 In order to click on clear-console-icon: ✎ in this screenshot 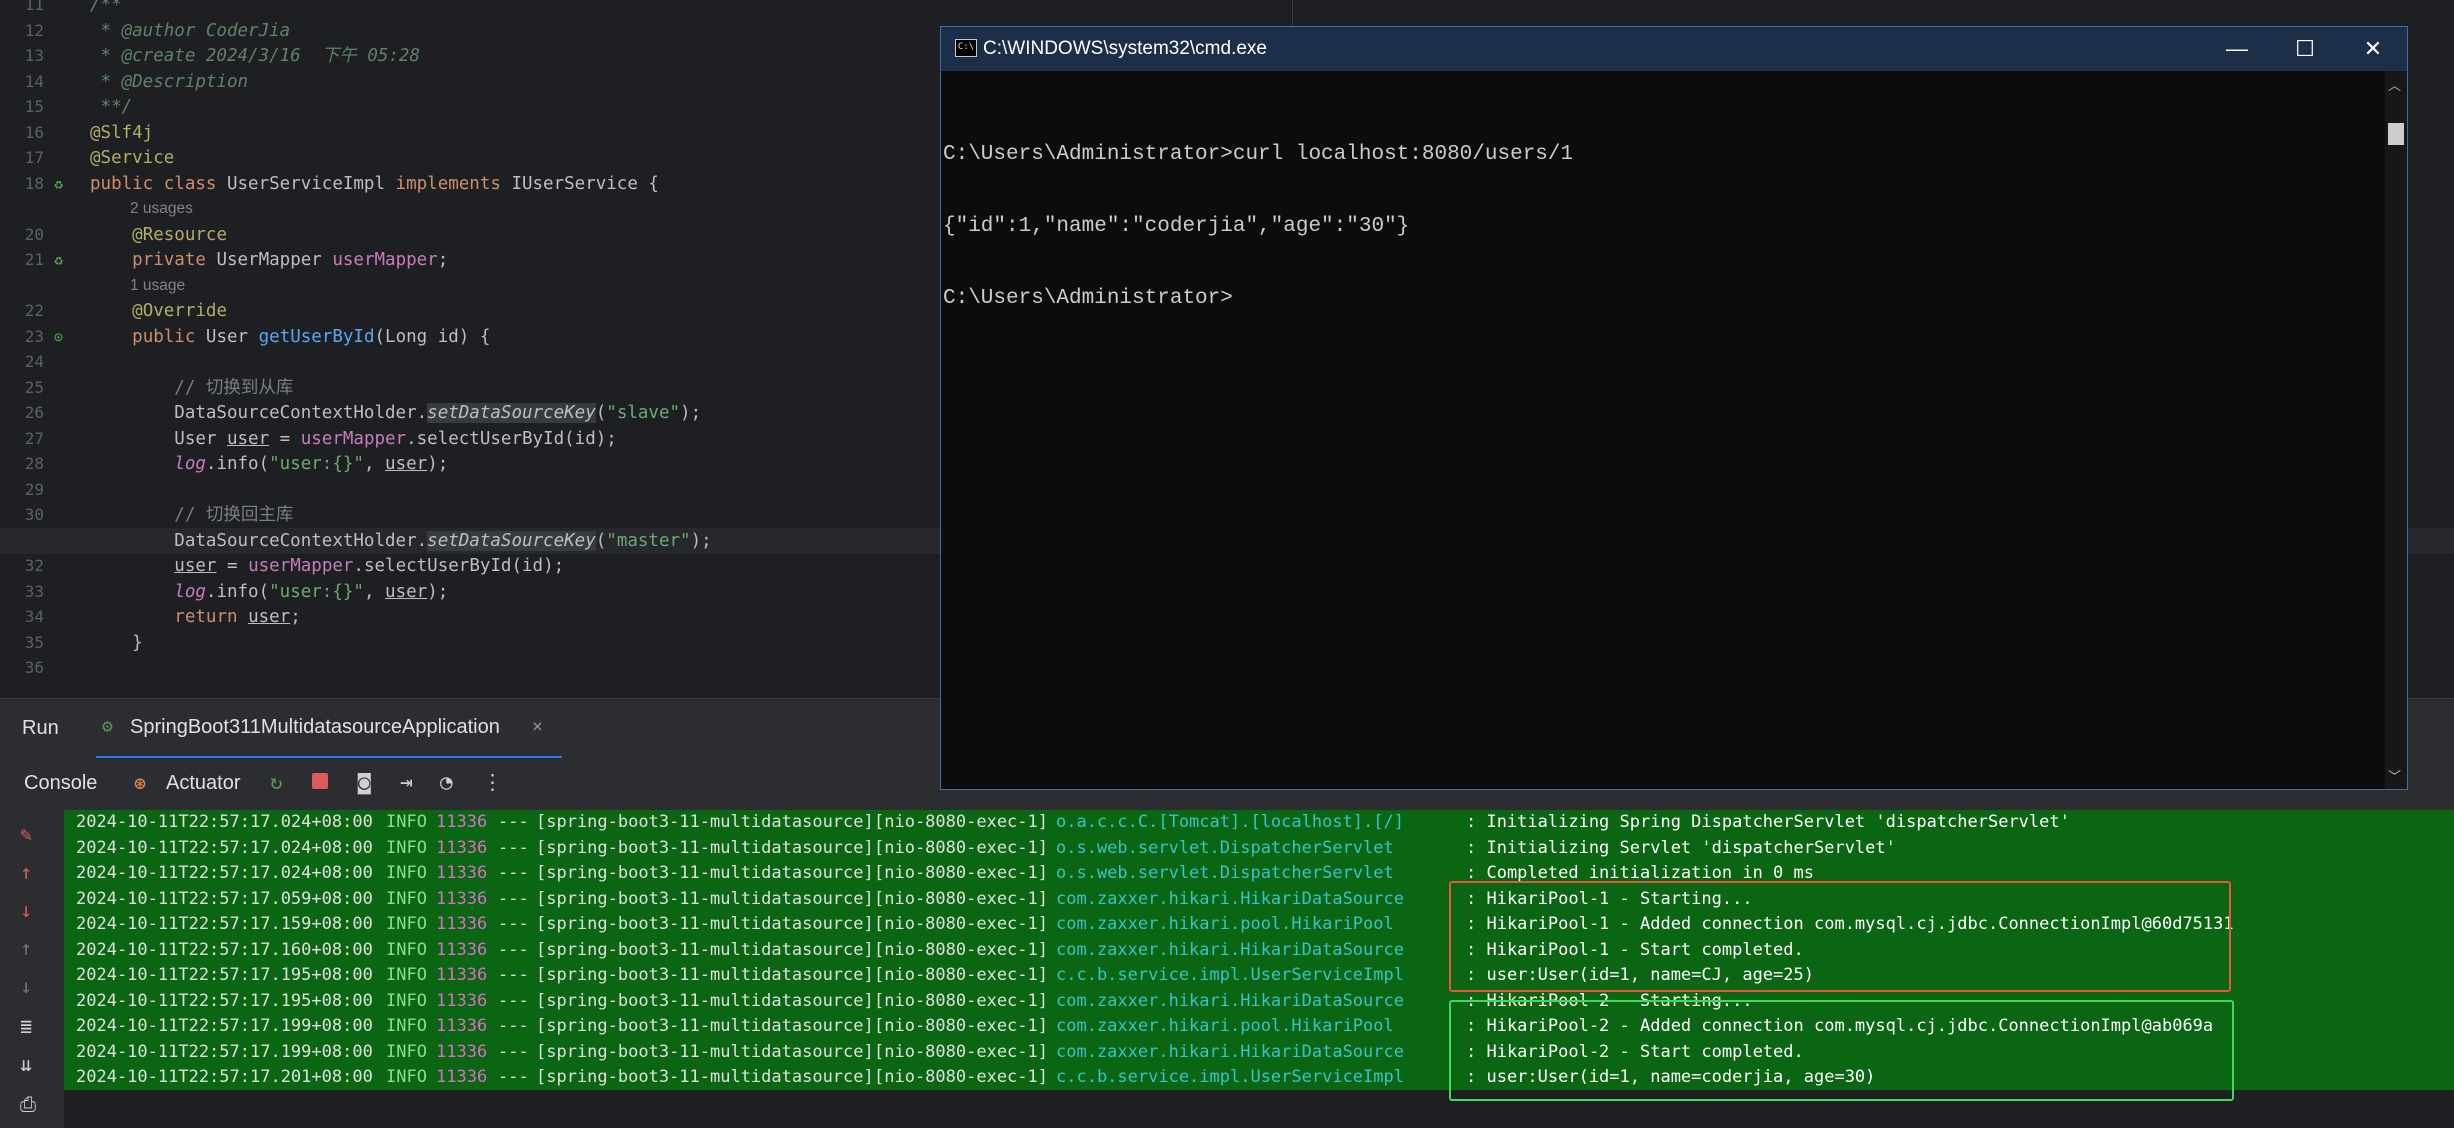, I will do `click(26, 834)`.